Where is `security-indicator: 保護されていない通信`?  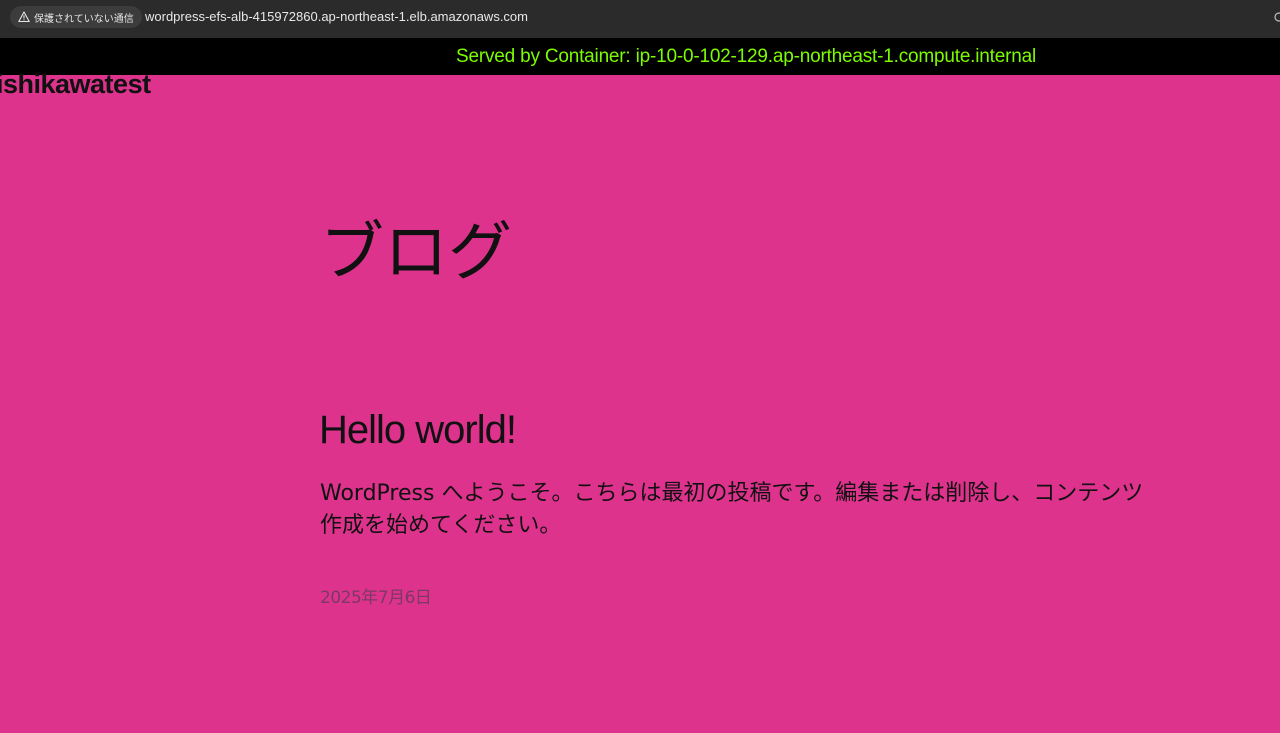 security-indicator: 保護されていない通信 is located at coordinates (76, 17).